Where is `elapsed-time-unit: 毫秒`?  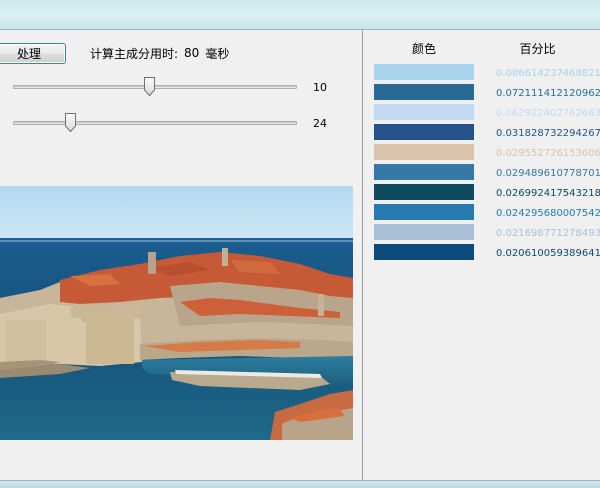
elapsed-time-unit: 毫秒 is located at coordinates (217, 53).